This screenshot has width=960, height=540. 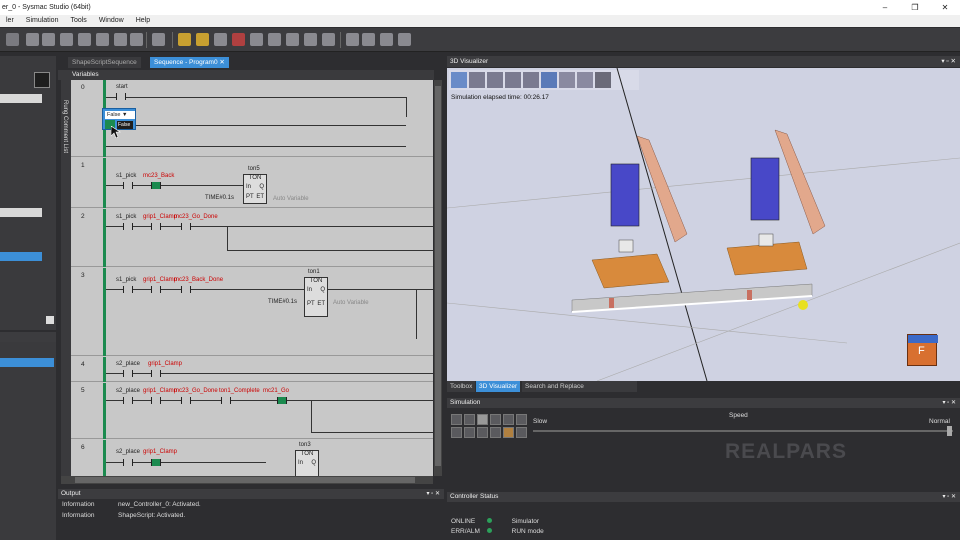 What do you see at coordinates (352, 39) in the screenshot?
I see `select-icon` at bounding box center [352, 39].